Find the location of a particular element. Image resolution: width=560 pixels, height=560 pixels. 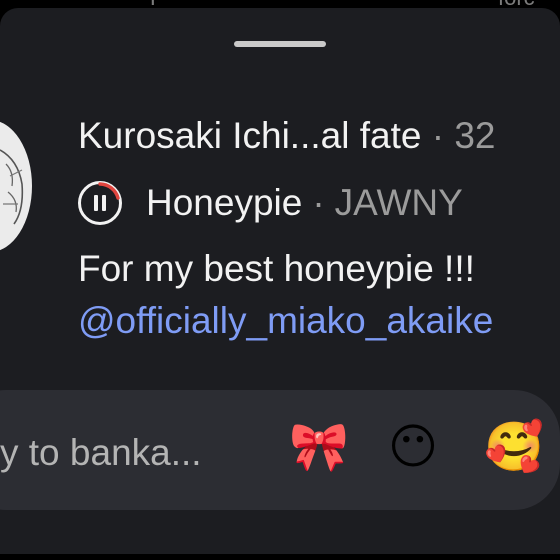

story-author-row: Kurosaki Ichi...al fate · 32 is located at coordinates (287, 136).